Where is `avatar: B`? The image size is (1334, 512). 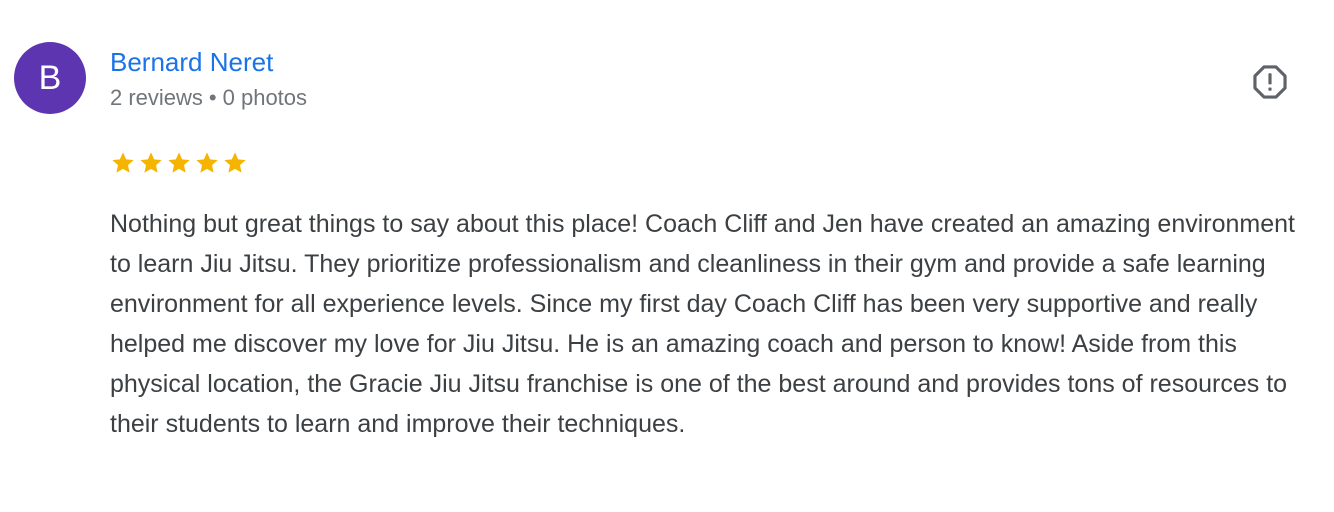
avatar: B is located at coordinates (50, 78).